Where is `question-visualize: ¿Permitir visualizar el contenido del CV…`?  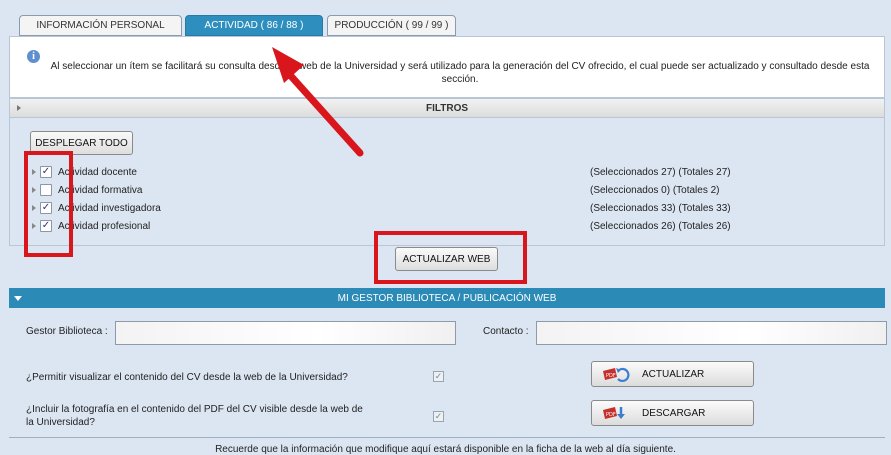
question-visualize: ¿Permitir visualizar el contenido del CV… is located at coordinates (187, 377).